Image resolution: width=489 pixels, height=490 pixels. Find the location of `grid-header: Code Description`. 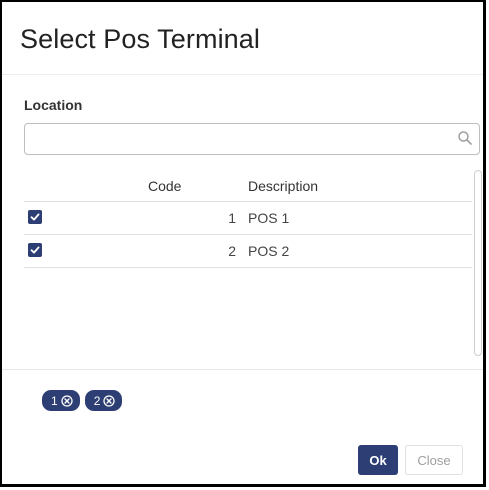

grid-header: Code Description is located at coordinates (248, 186).